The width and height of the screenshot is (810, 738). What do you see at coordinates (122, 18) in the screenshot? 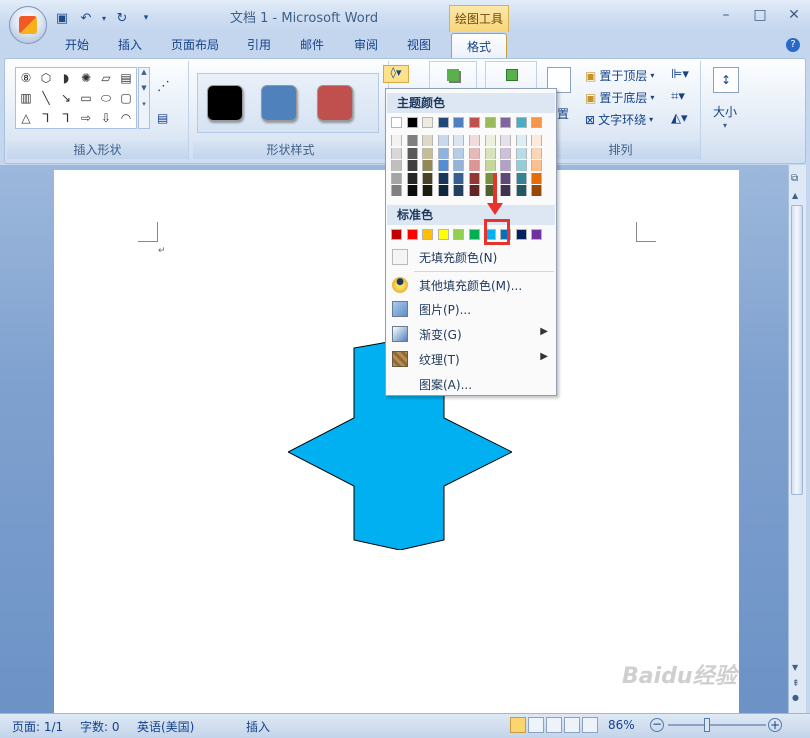
I see `redo-icon: ↻` at bounding box center [122, 18].